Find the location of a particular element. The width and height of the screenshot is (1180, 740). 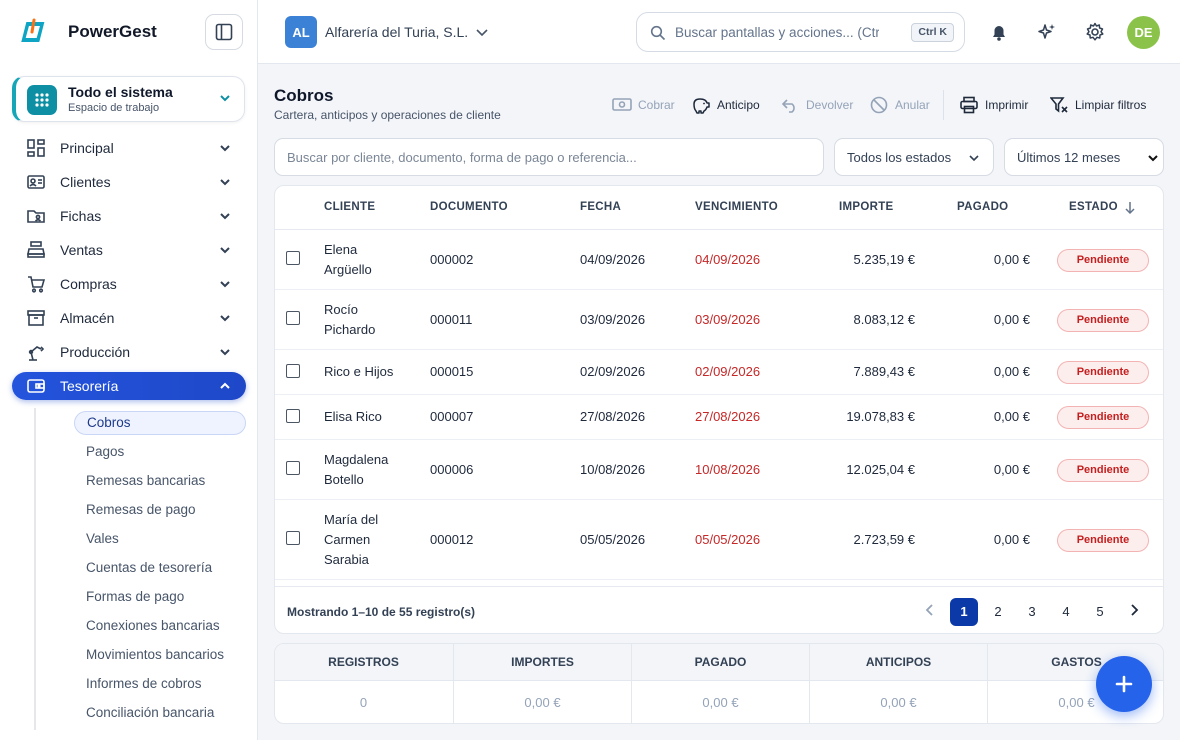

cell-vencimiento: 27/08/2026 is located at coordinates (728, 416).